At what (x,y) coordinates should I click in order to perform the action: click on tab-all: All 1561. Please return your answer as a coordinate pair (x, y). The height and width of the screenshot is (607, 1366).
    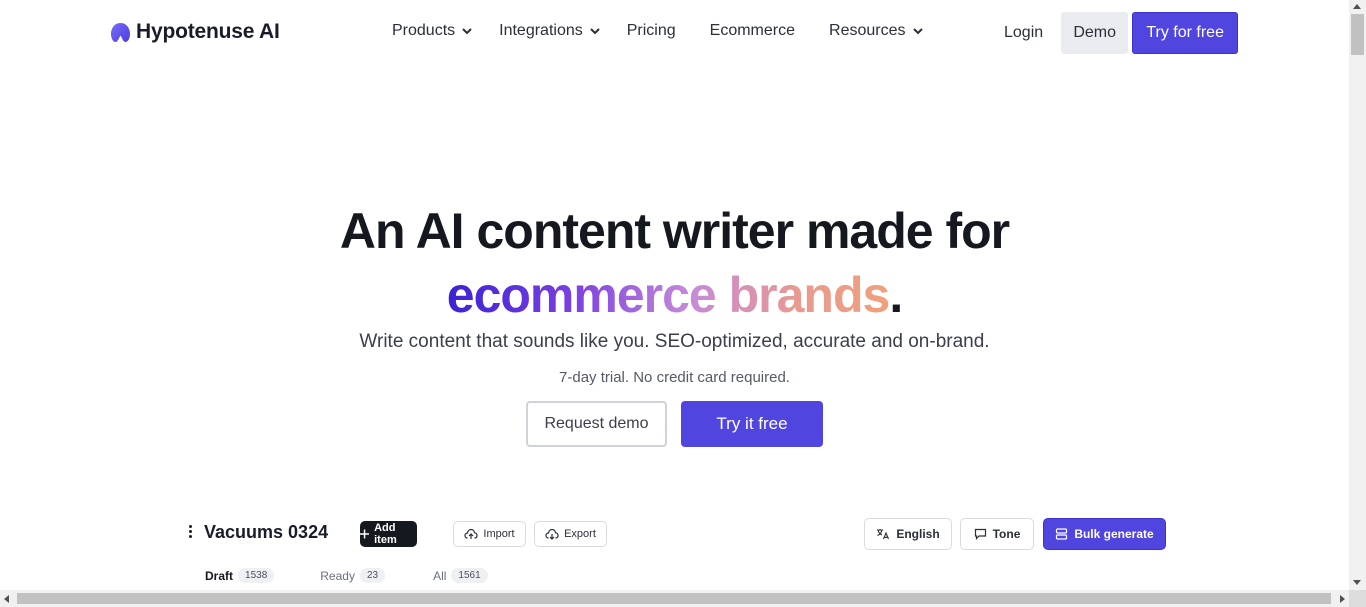
    Looking at the image, I should click on (460, 575).